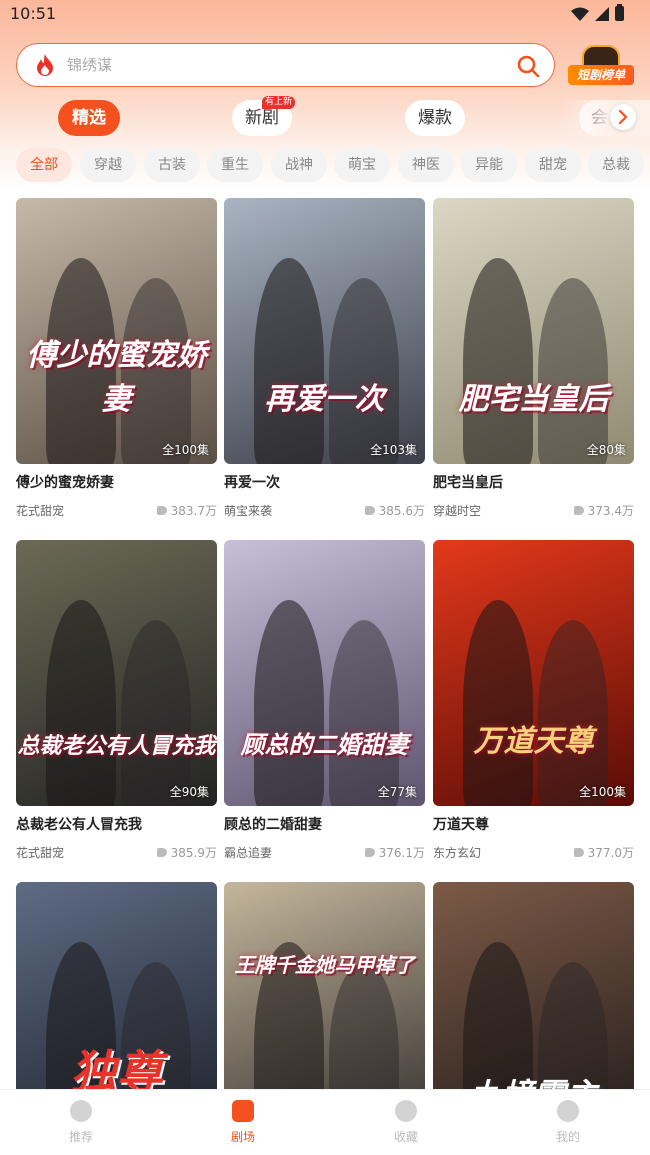 The image size is (650, 1155). I want to click on status-icons, so click(597, 12).